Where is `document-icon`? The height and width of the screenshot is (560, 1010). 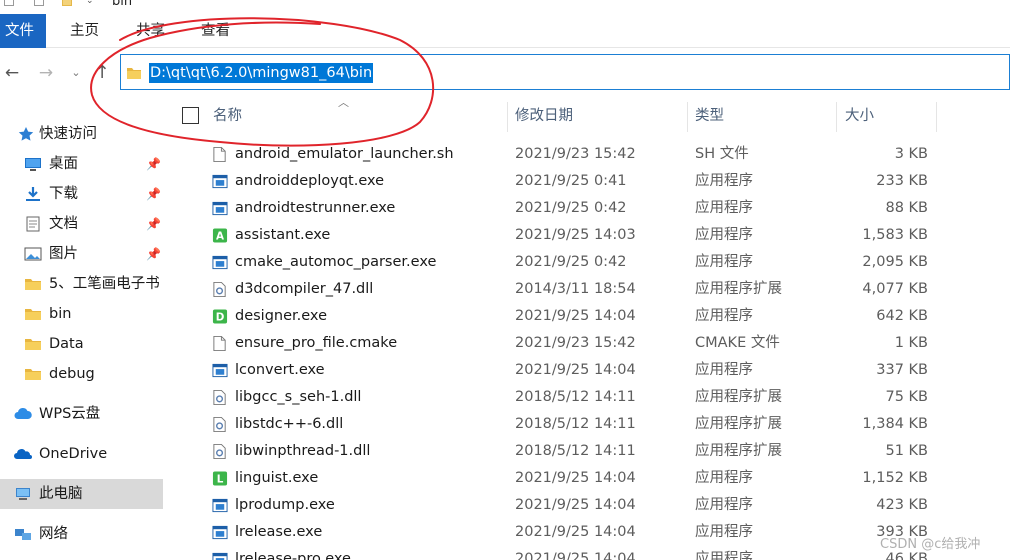 document-icon is located at coordinates (33, 224).